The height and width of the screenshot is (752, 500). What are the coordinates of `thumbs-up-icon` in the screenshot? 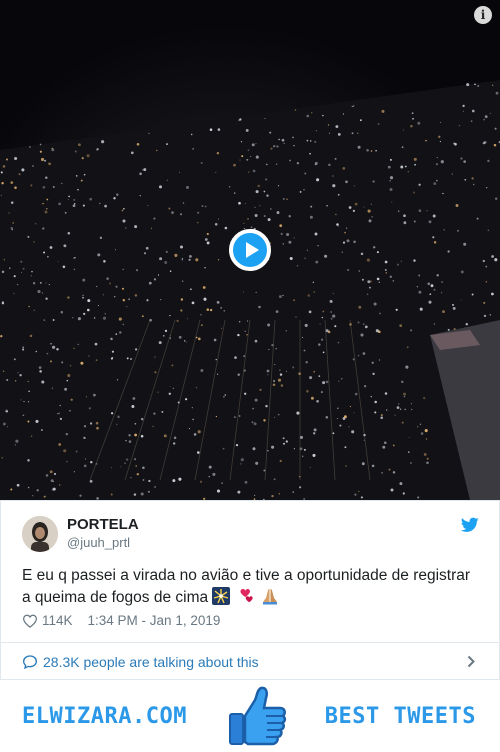 It's located at (258, 716).